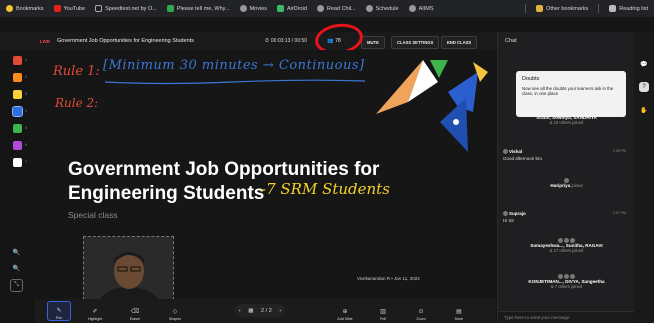 The height and width of the screenshot is (323, 654). I want to click on presenter-info: Vivekanandan R • Jan 11, 2022, so click(388, 278).